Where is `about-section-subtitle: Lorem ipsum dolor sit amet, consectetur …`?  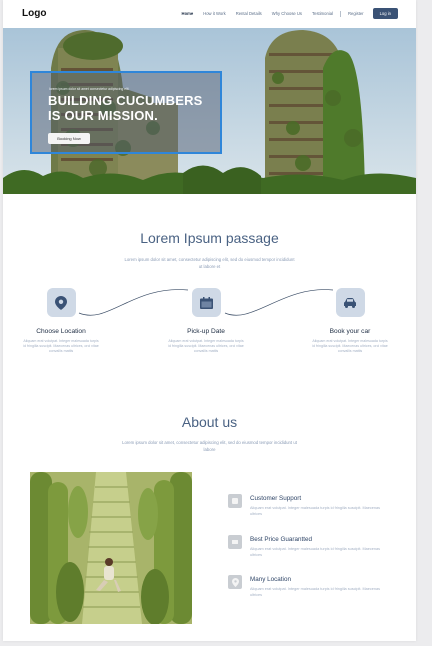 about-section-subtitle: Lorem ipsum dolor sit amet, consectetur … is located at coordinates (209, 446).